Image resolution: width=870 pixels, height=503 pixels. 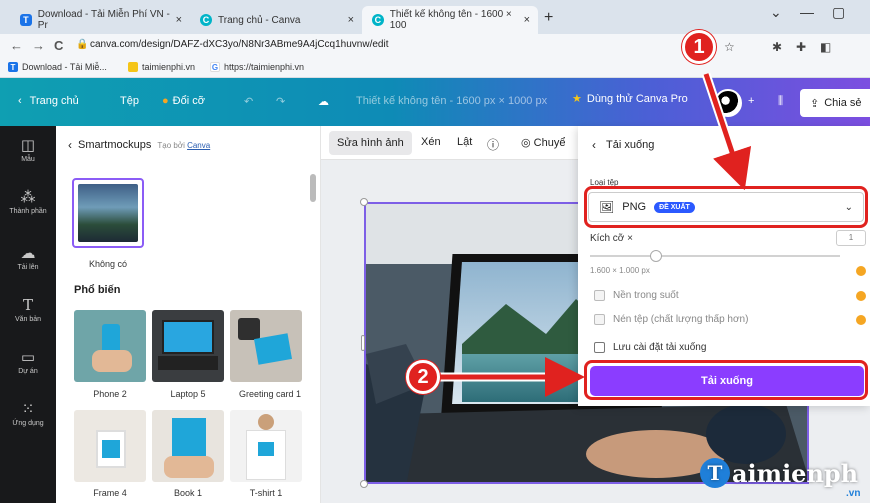 I want to click on share-button: ⇪ Chia sẻ, so click(x=835, y=103).